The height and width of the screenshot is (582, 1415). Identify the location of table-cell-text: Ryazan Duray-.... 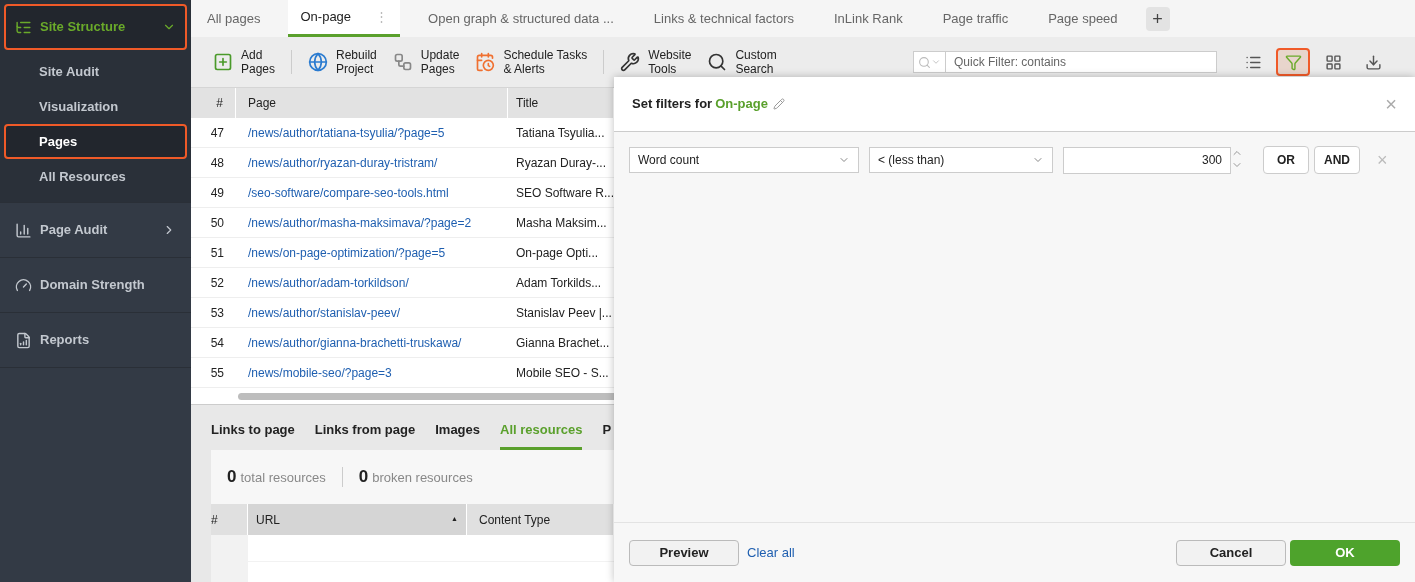
(561, 163).